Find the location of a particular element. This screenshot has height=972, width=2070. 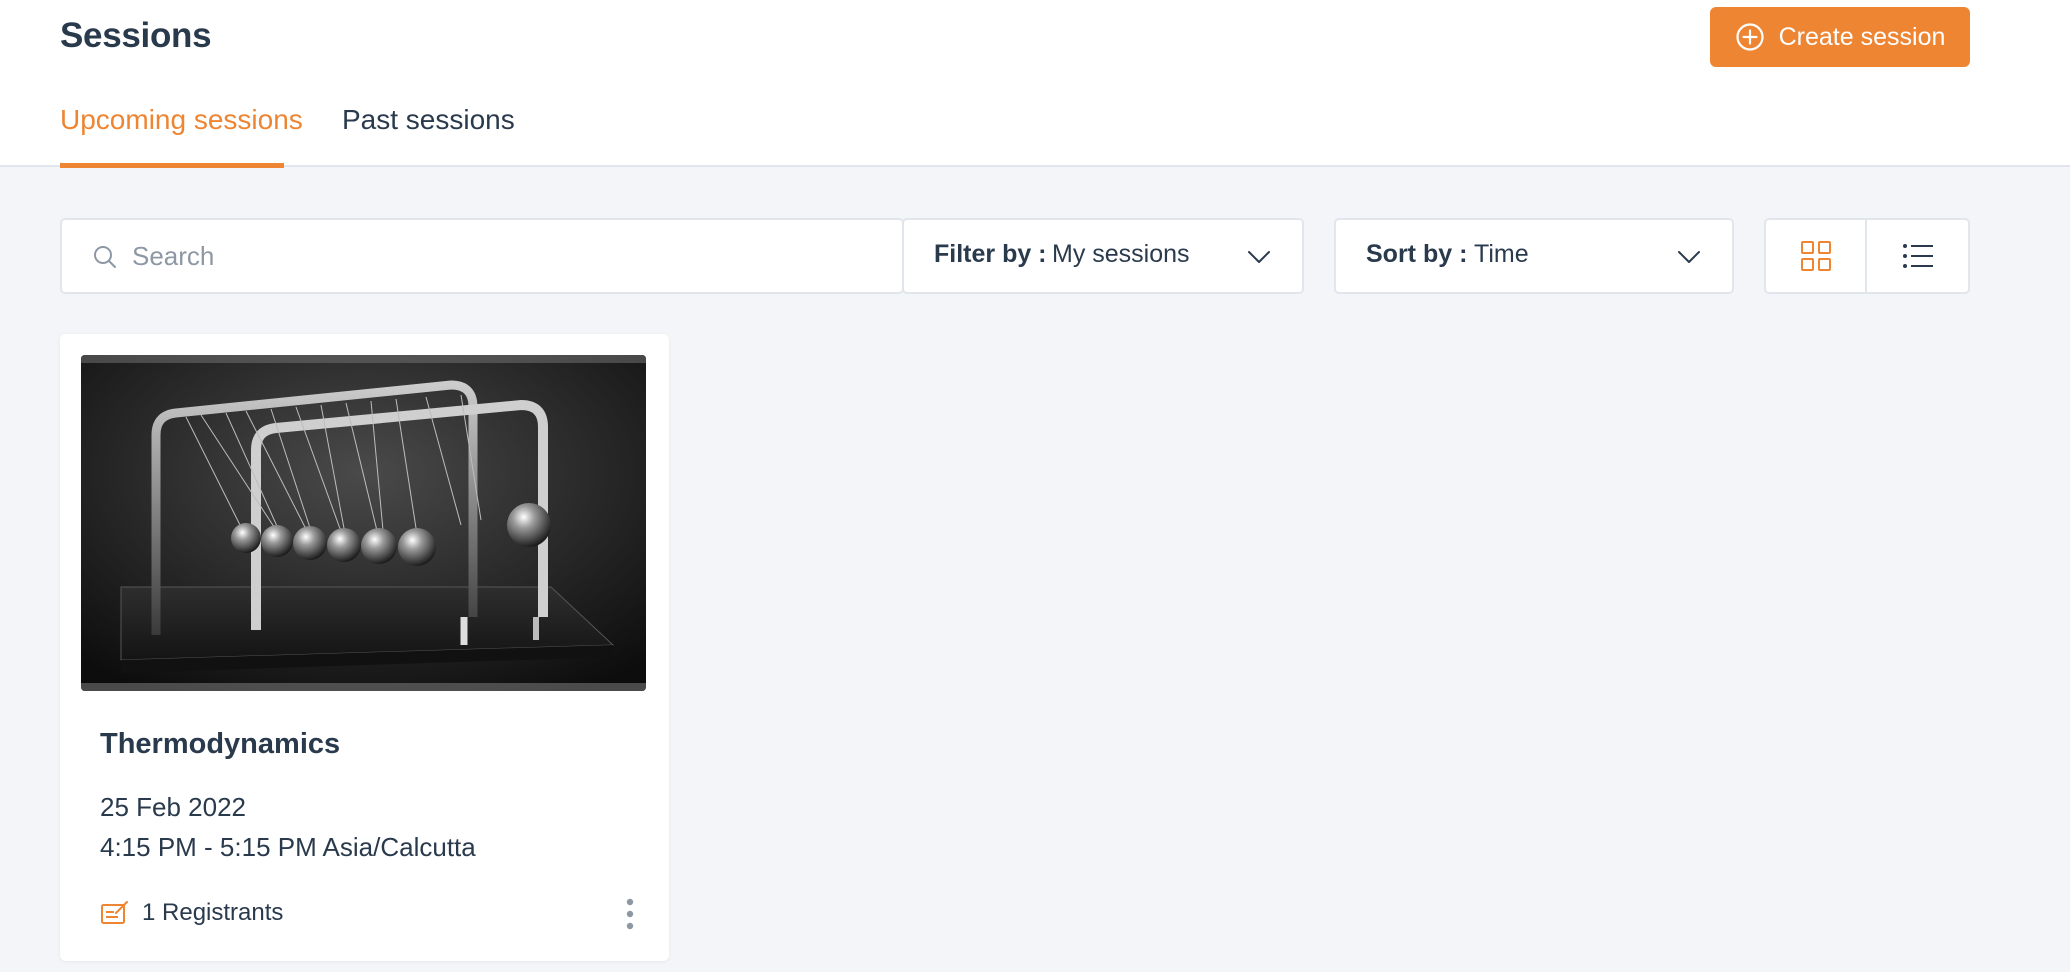

kebab-menu-icon is located at coordinates (630, 914).